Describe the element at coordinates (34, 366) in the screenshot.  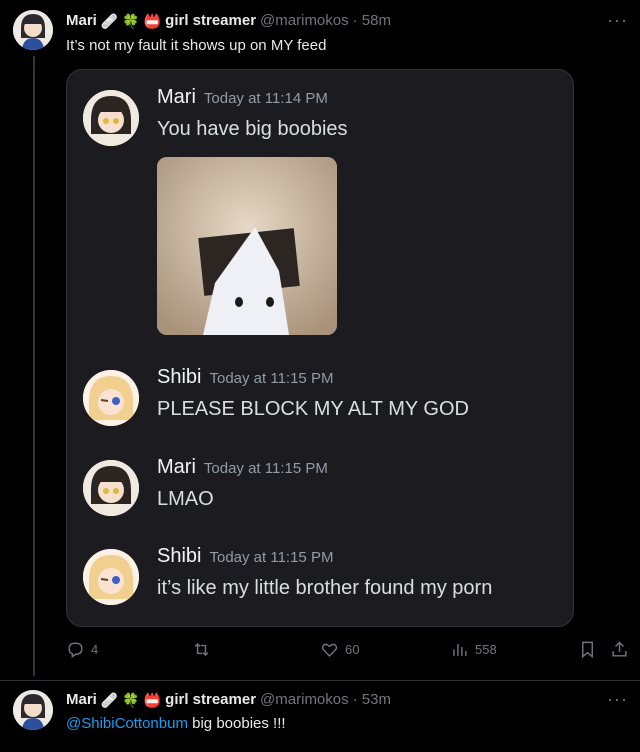
I see `thread-line` at that location.